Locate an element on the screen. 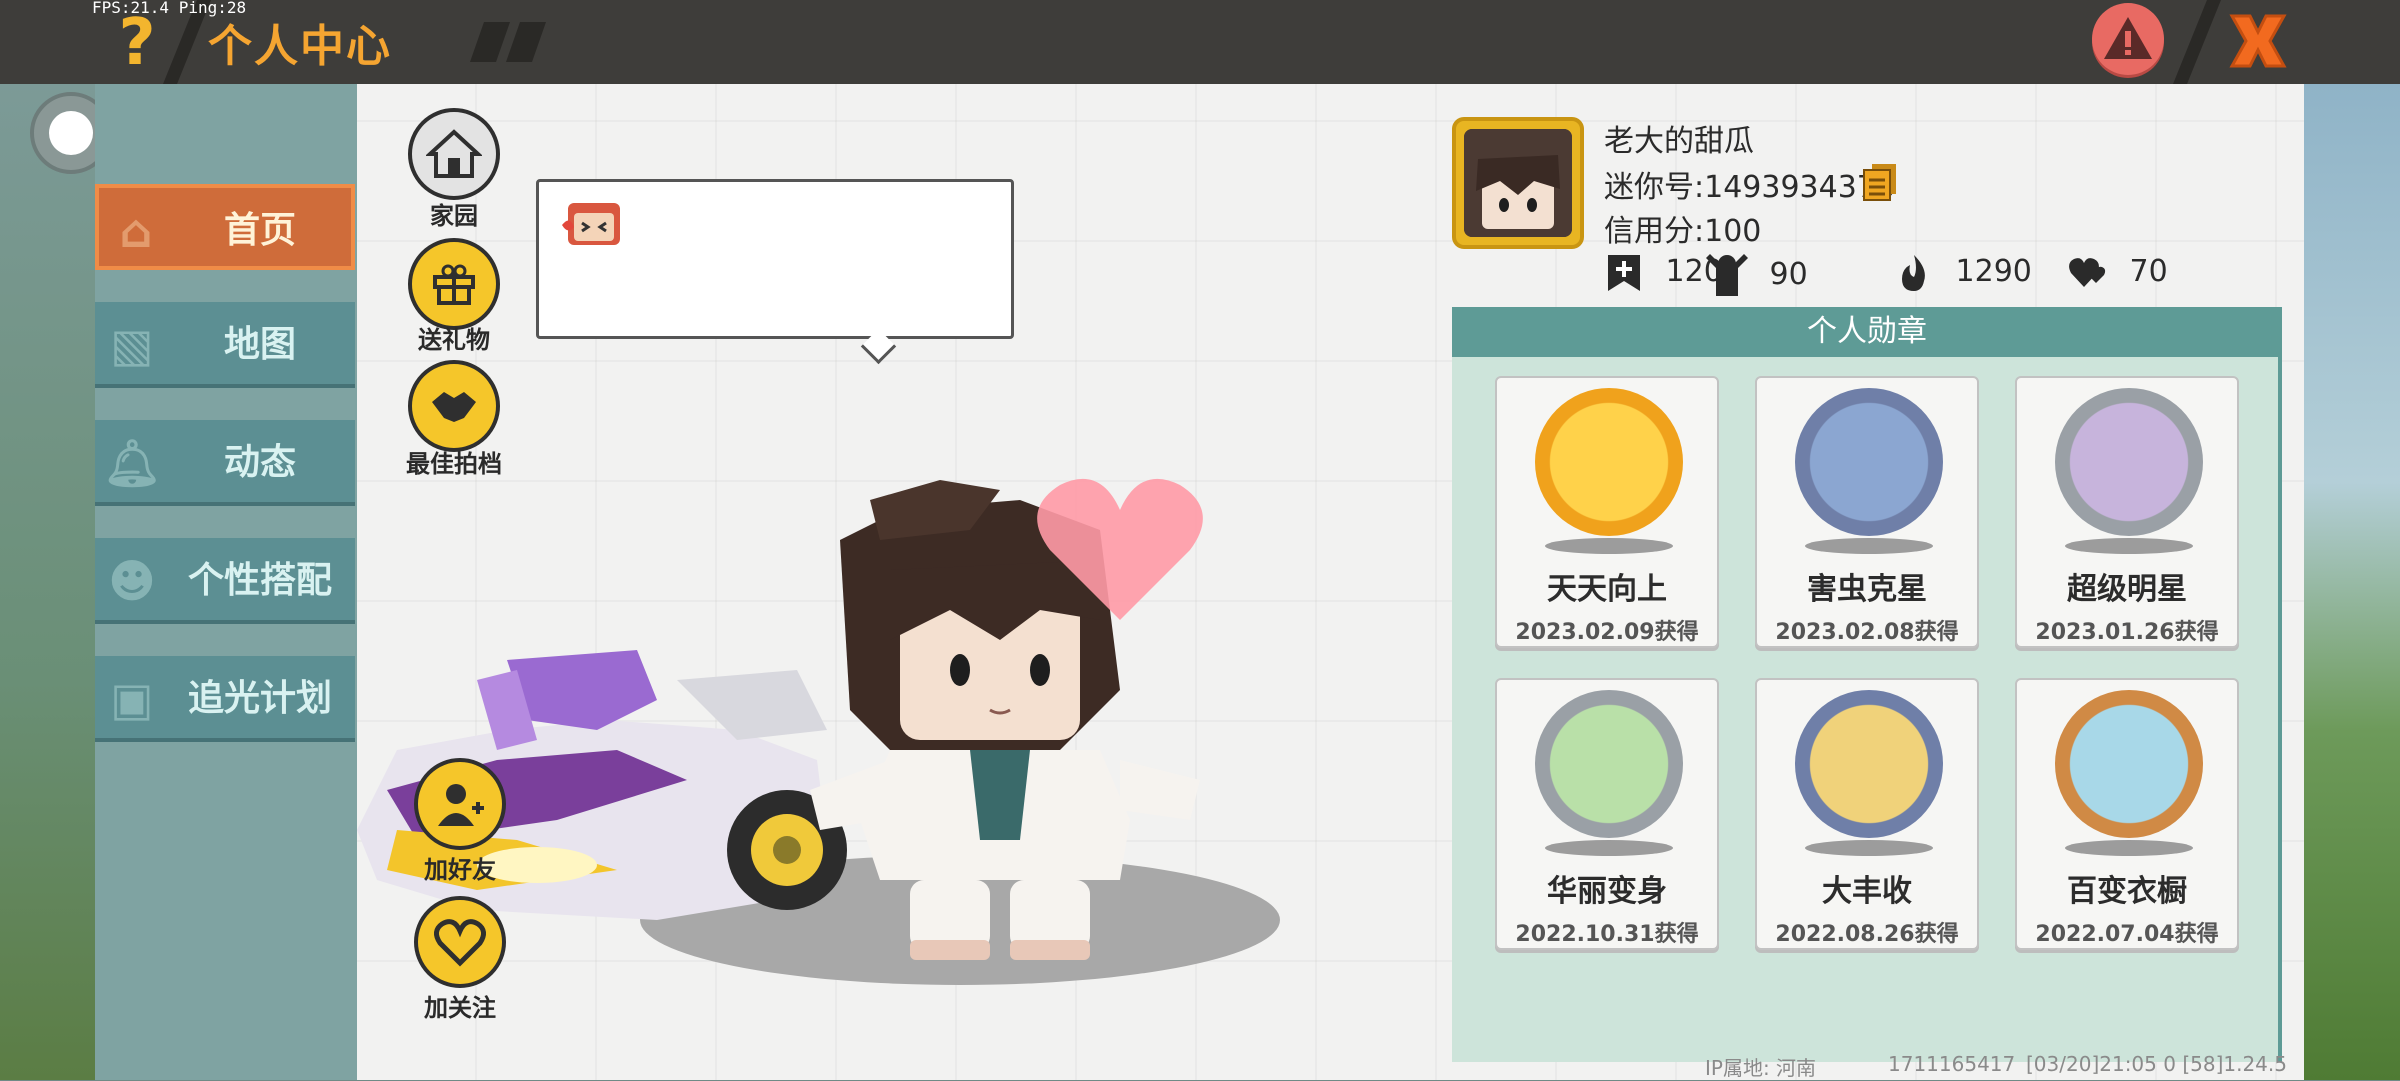 The height and width of the screenshot is (1081, 2400). partner-button is located at coordinates (454, 406).